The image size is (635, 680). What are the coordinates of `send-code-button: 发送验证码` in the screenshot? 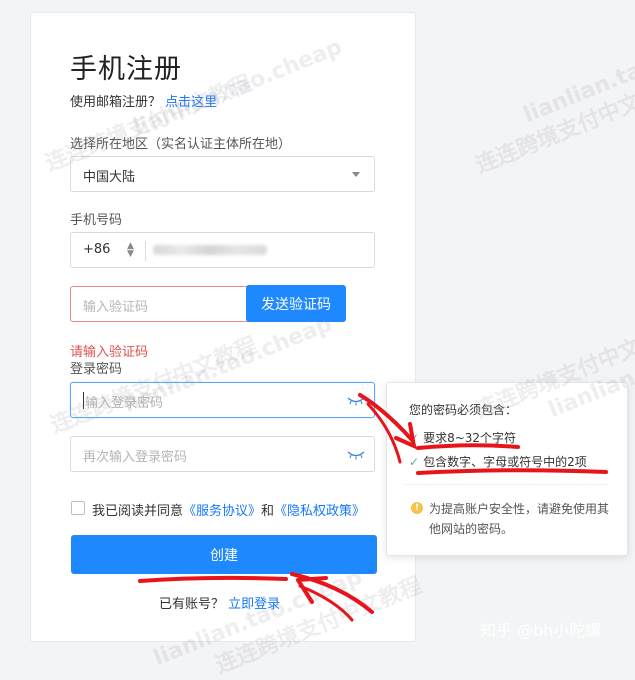 It's located at (296, 303).